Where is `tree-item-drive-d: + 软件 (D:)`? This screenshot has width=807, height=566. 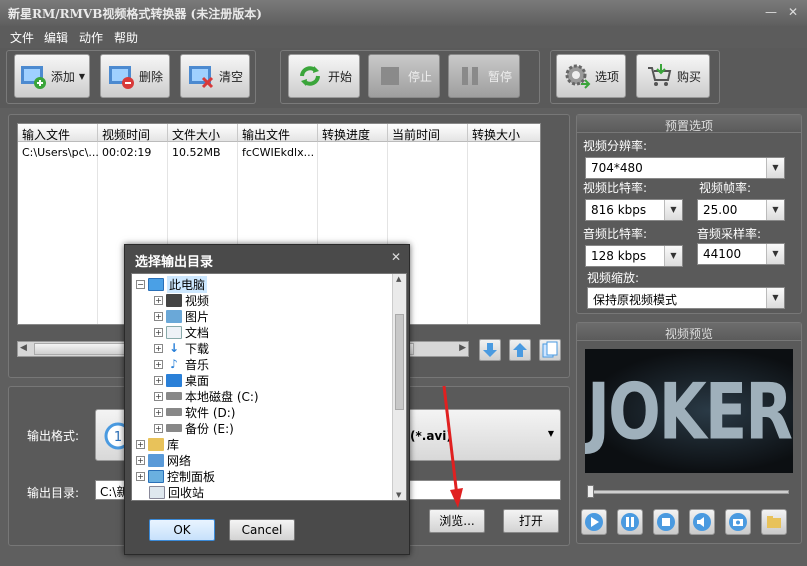
tree-item-drive-d: + 软件 (D:) is located at coordinates (194, 412).